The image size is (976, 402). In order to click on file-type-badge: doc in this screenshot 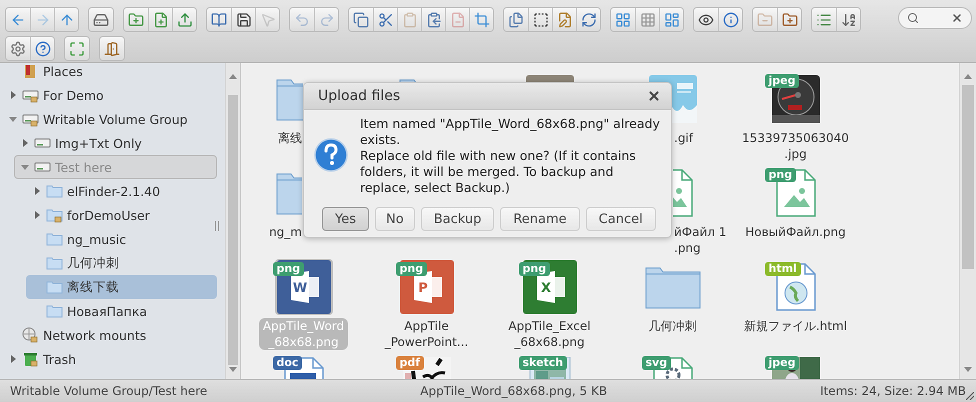, I will do `click(287, 363)`.